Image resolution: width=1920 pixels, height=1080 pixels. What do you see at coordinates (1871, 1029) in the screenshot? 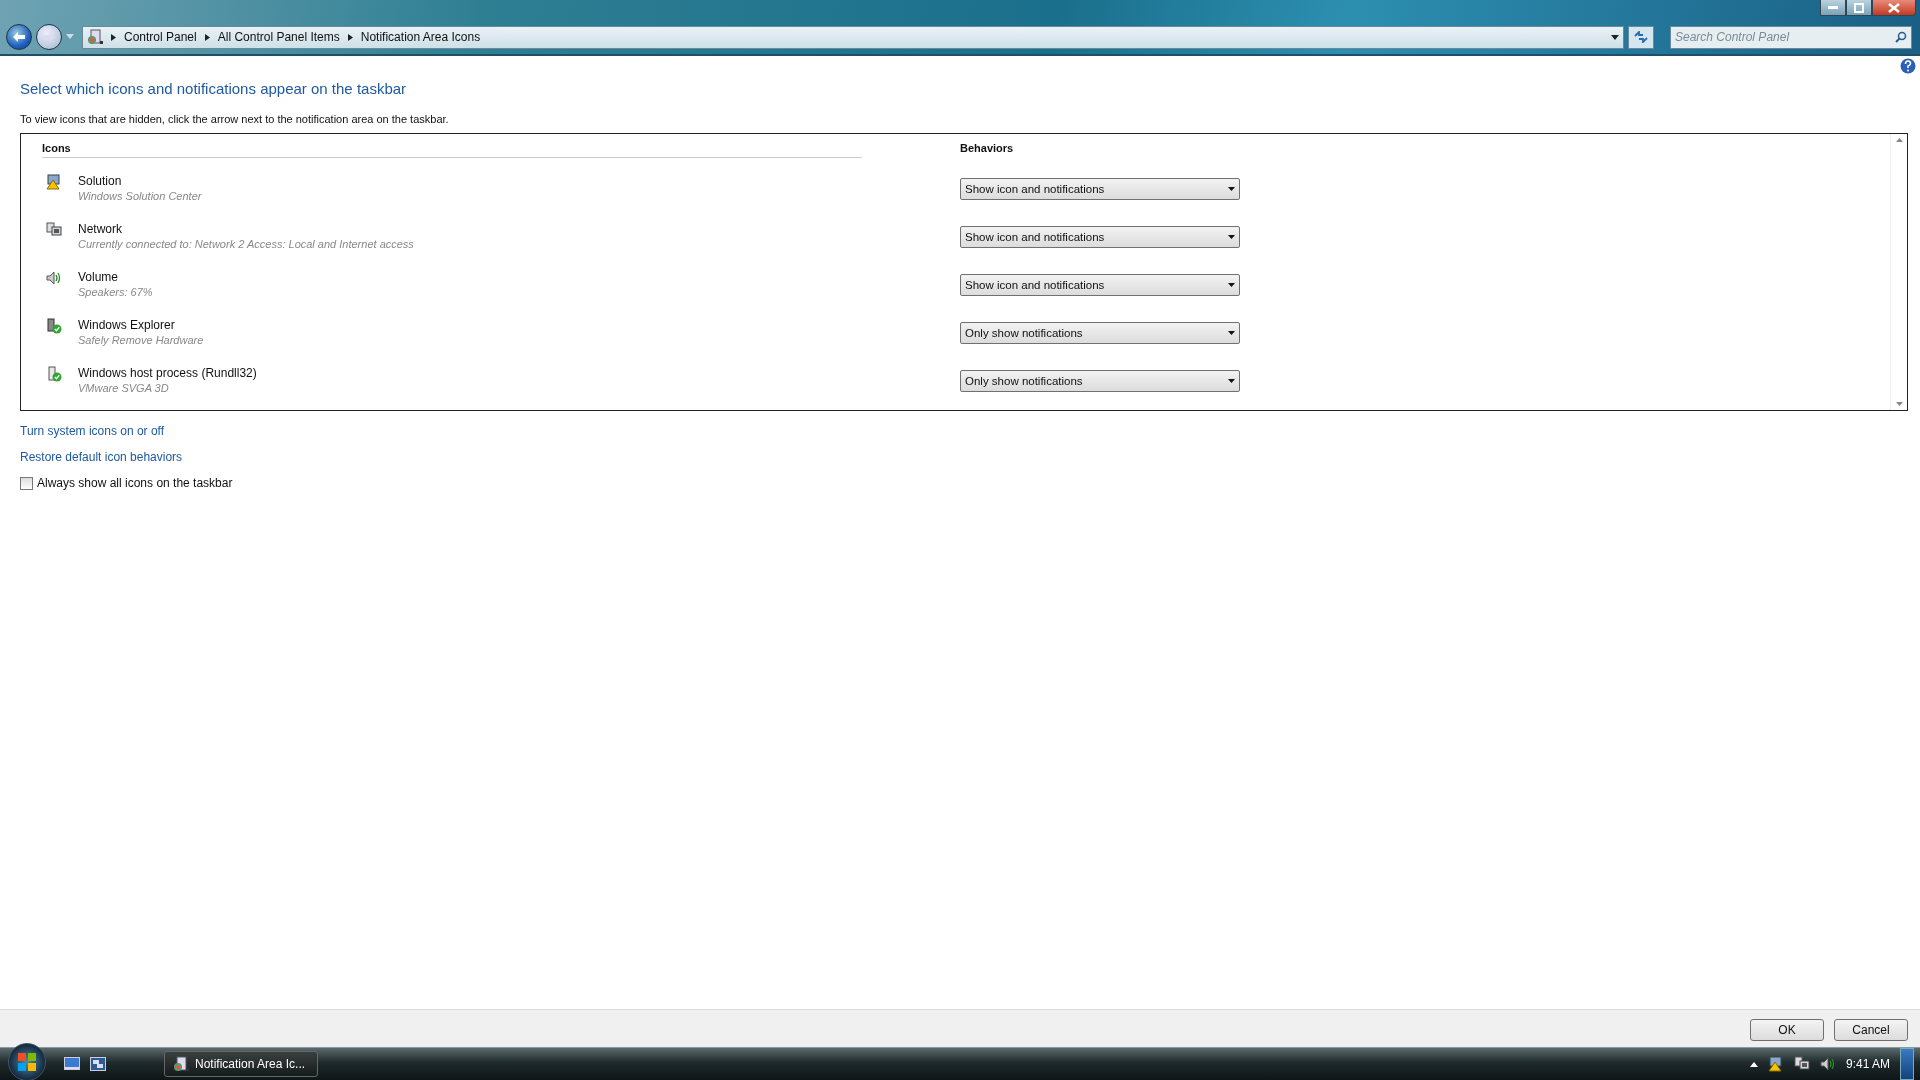
I see `dialog-button: Cancel` at bounding box center [1871, 1029].